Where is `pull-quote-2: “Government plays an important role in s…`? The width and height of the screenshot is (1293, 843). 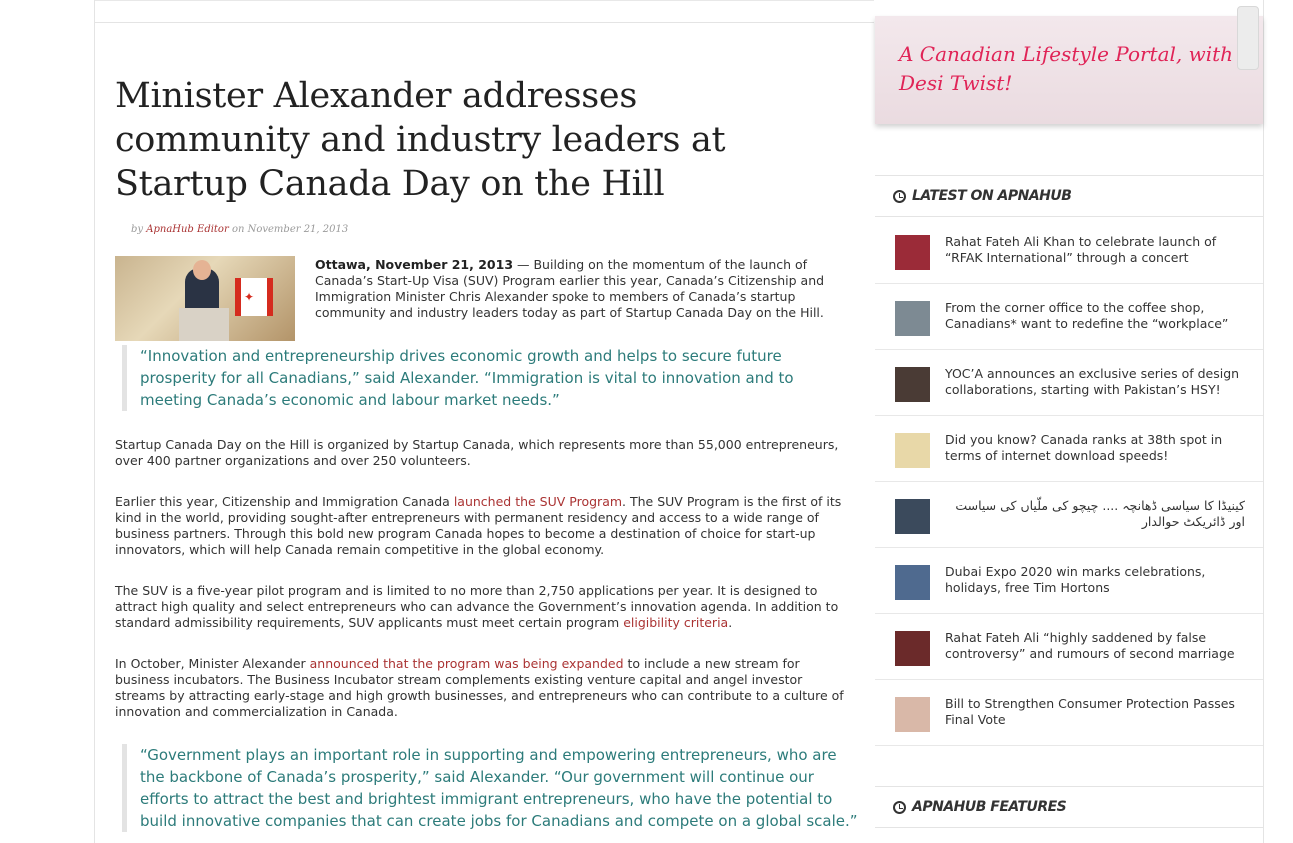 pull-quote-2: “Government plays an important role in s… is located at coordinates (491, 788).